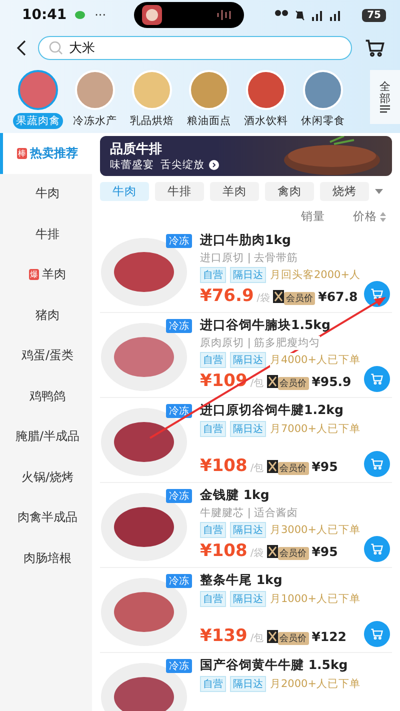  I want to click on member-price: ¥122, so click(329, 636).